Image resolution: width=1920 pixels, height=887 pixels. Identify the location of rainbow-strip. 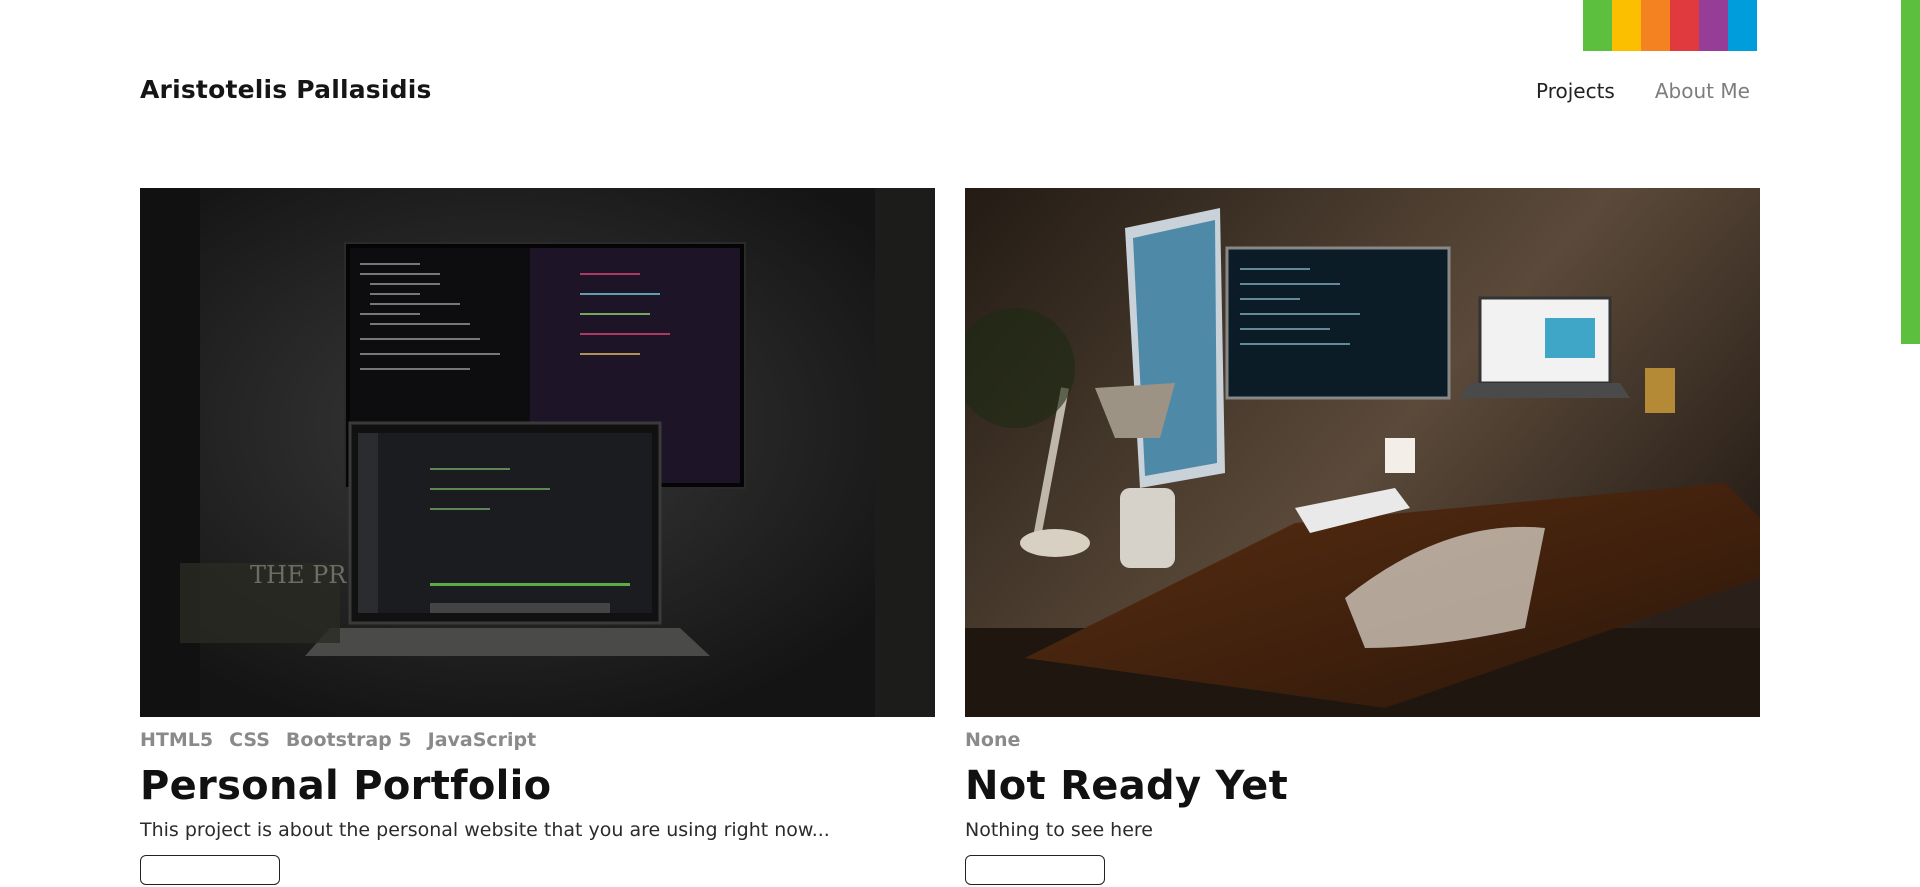
(1670, 25).